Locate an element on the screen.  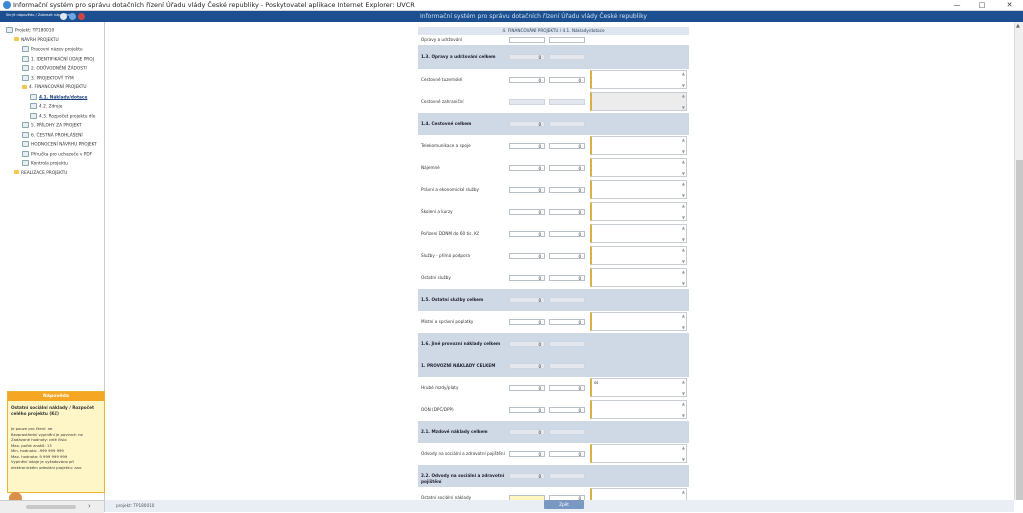
back-button: Zpět is located at coordinates (564, 504).